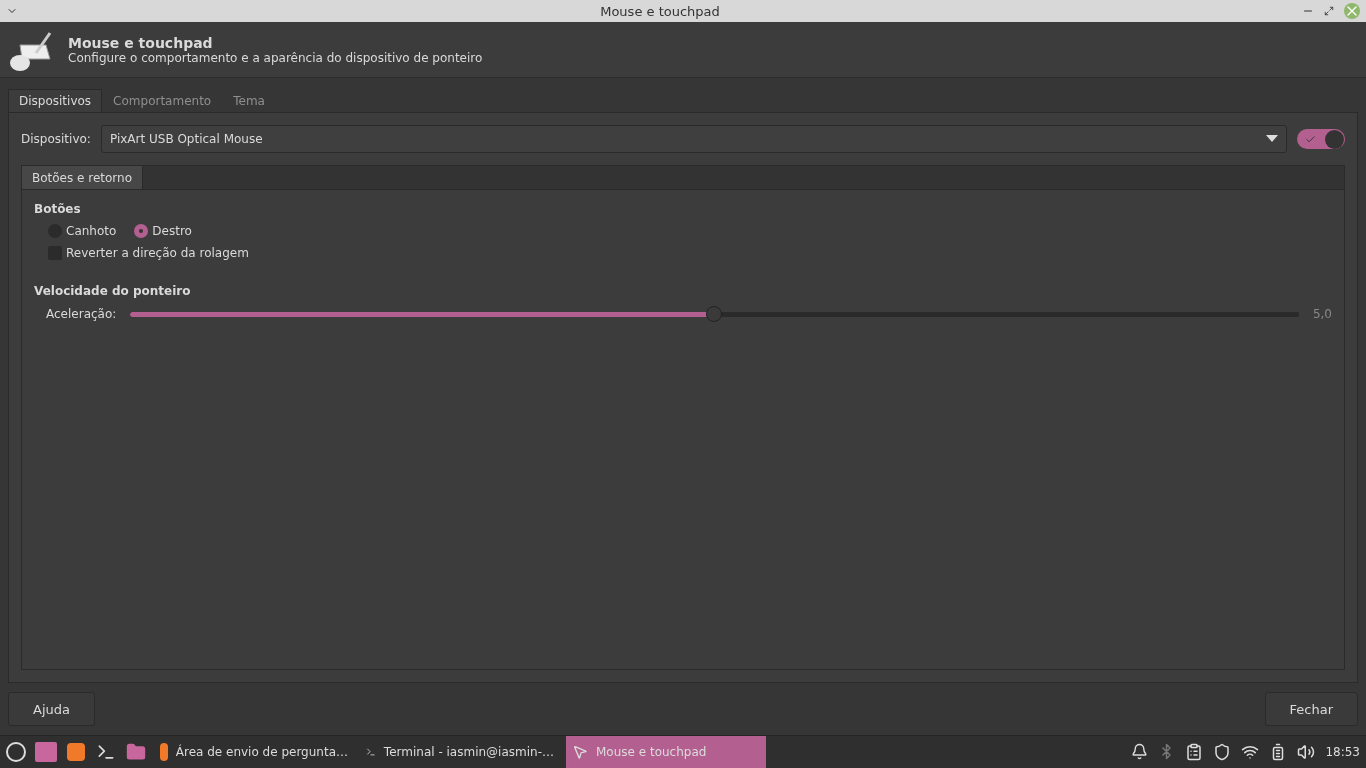 Image resolution: width=1366 pixels, height=768 pixels. What do you see at coordinates (249, 101) in the screenshot?
I see `tab: Tema` at bounding box center [249, 101].